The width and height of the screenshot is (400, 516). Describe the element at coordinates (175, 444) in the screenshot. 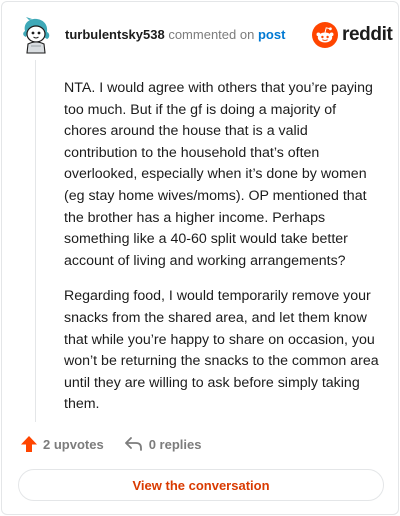

I see `reply-count: 0 replies` at that location.